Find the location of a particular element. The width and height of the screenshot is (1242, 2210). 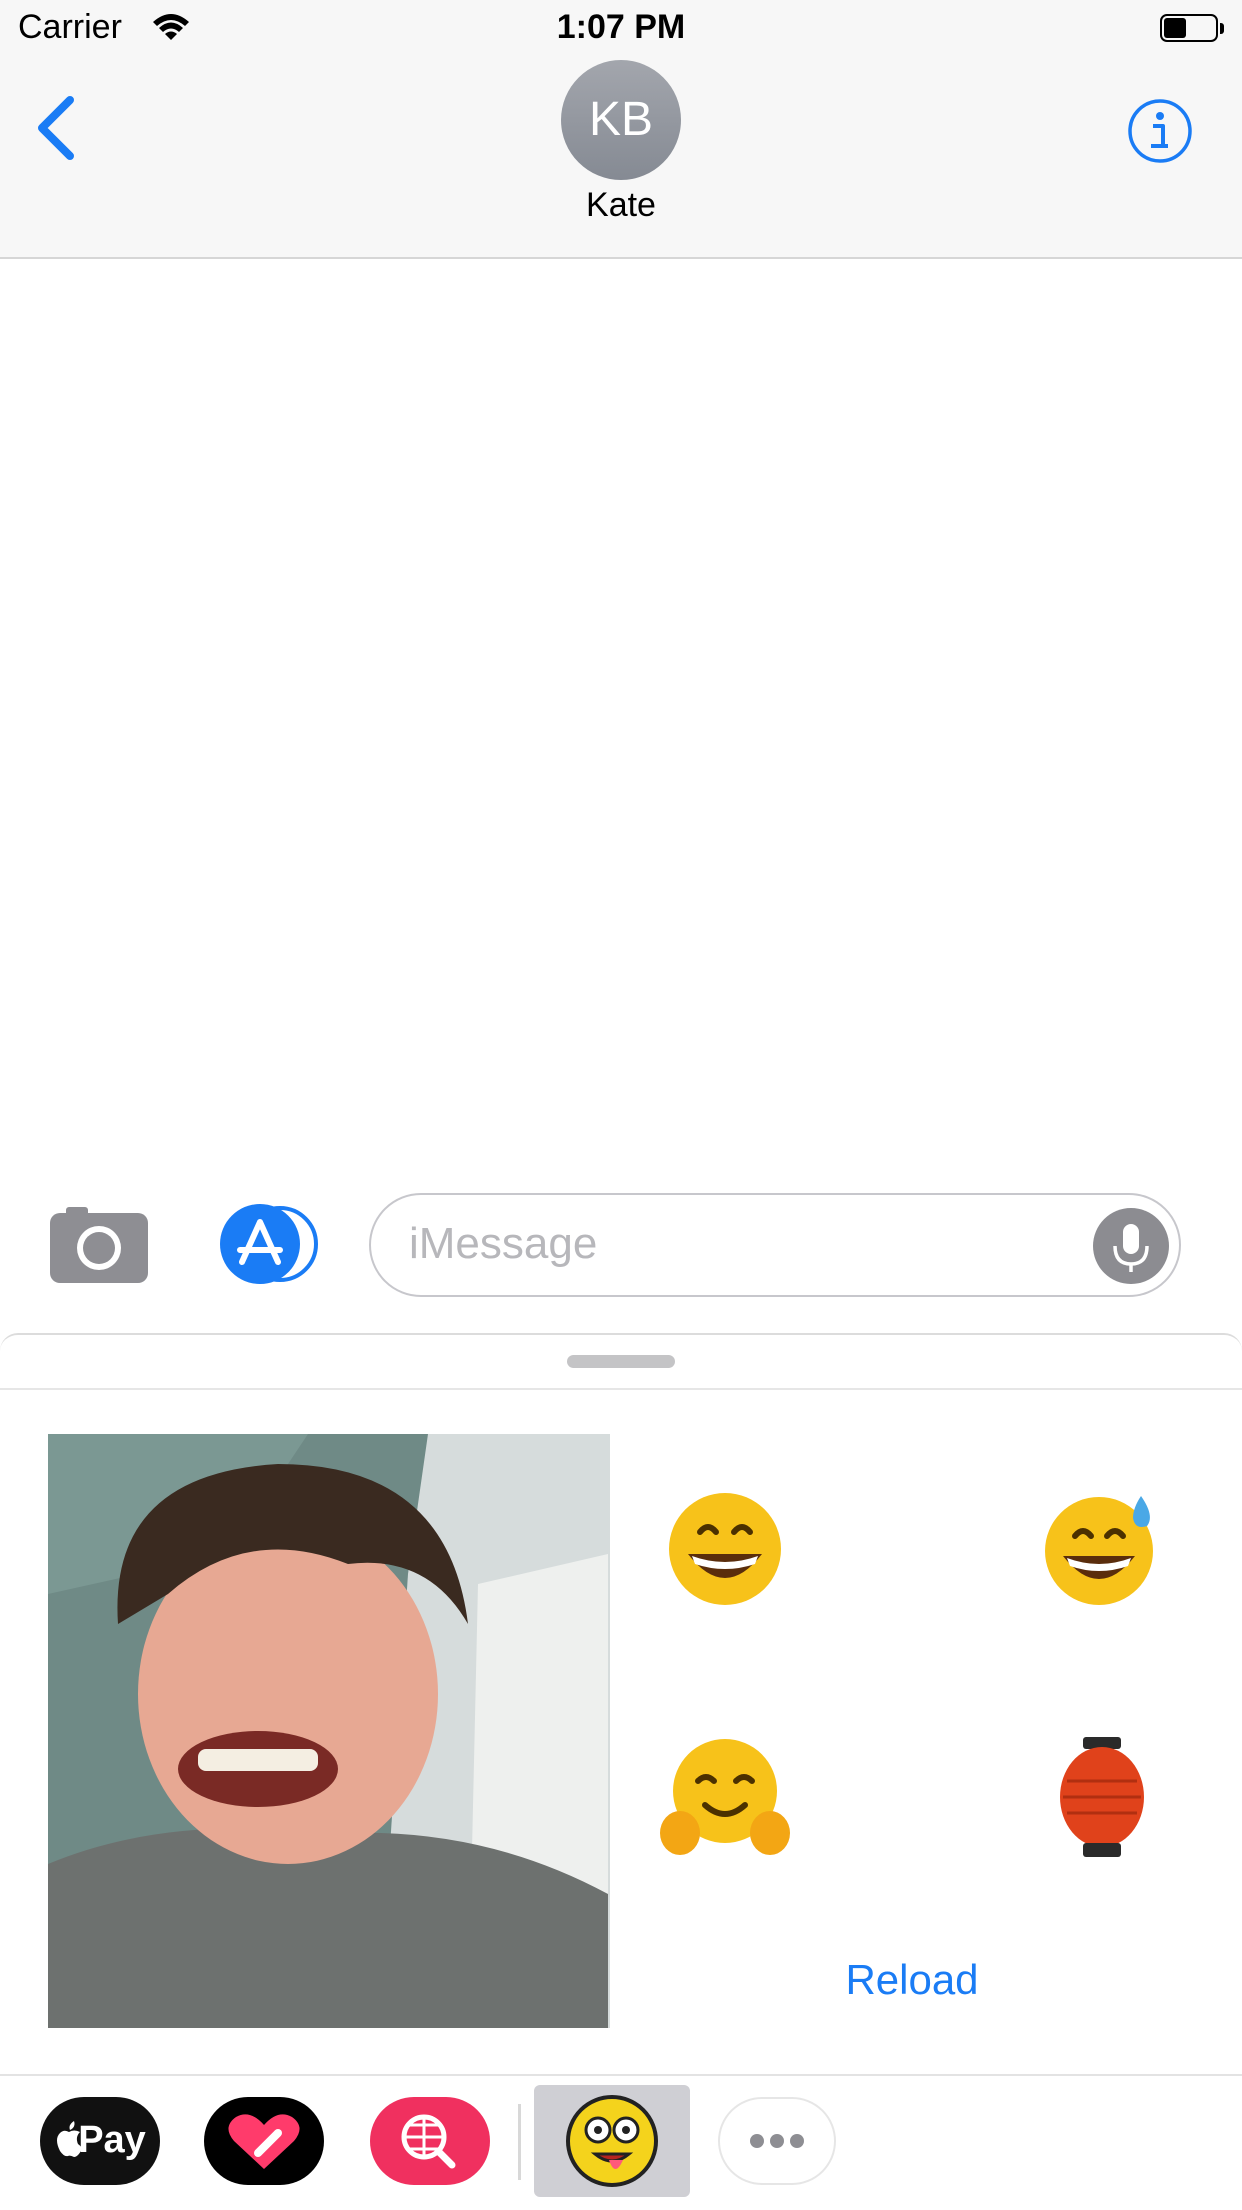

app-tray-divider is located at coordinates (621, 2075).